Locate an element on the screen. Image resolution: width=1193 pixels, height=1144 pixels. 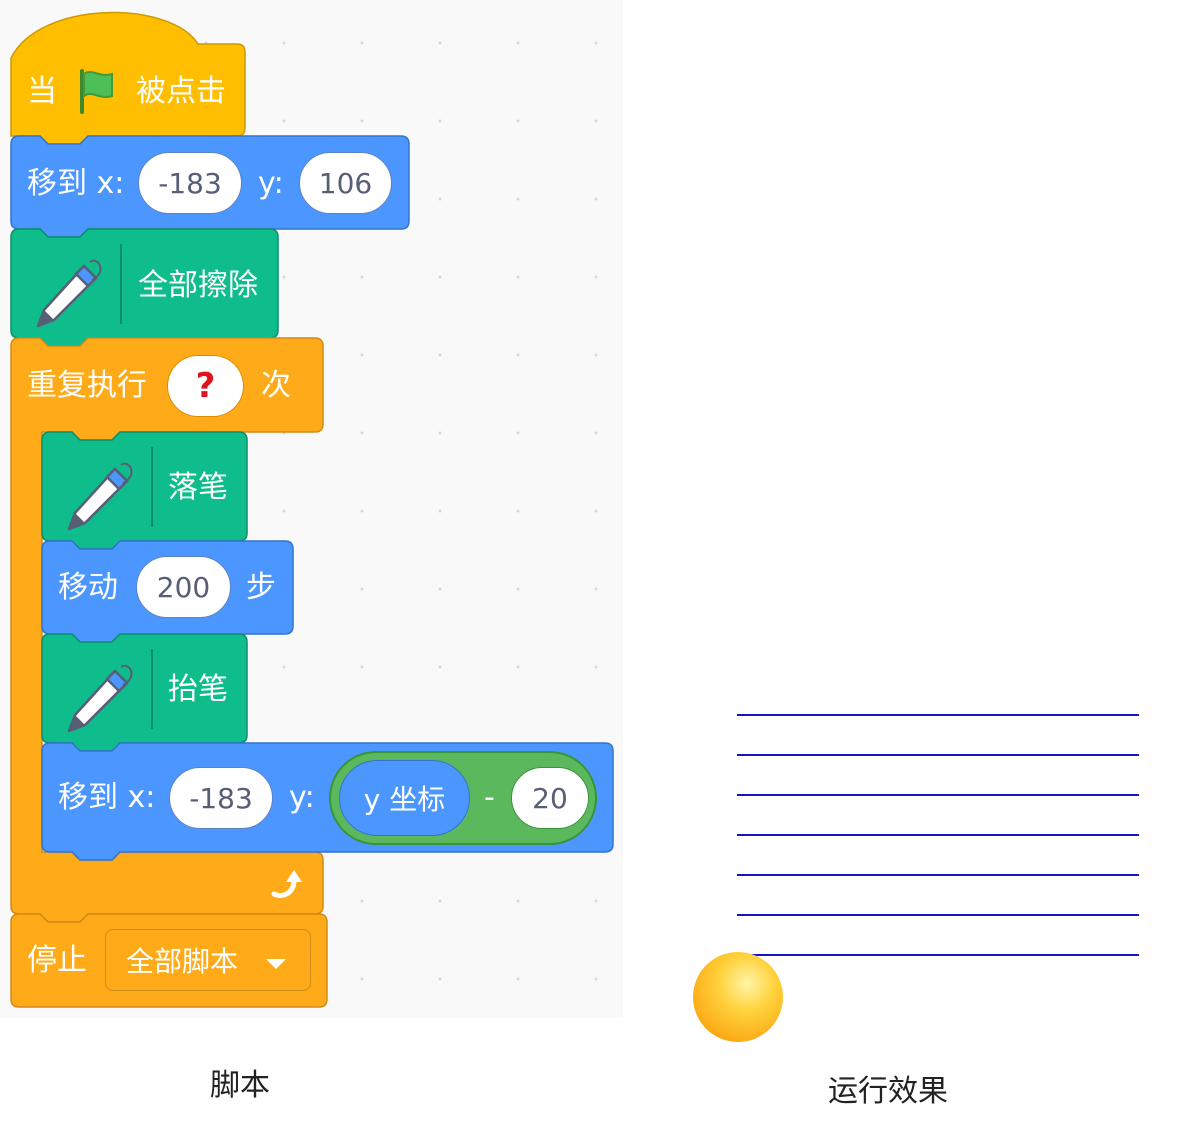
erase-label: 全部擦除 is located at coordinates (198, 285).